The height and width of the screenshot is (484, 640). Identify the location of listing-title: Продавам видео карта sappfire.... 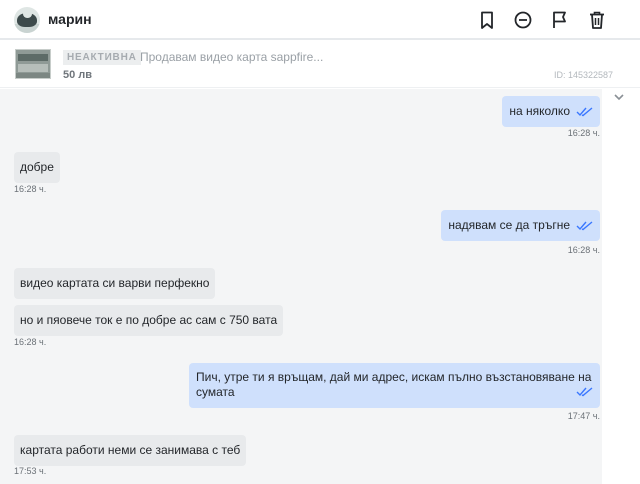
(231, 57).